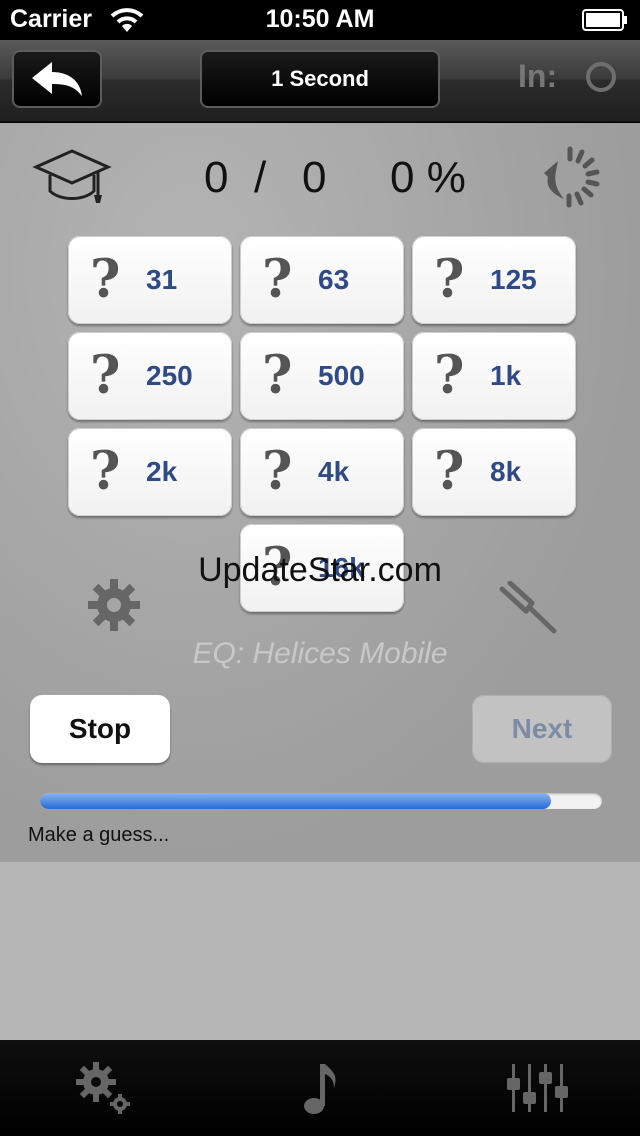 This screenshot has width=640, height=1136. I want to click on equalizer-icon, so click(535, 1088).